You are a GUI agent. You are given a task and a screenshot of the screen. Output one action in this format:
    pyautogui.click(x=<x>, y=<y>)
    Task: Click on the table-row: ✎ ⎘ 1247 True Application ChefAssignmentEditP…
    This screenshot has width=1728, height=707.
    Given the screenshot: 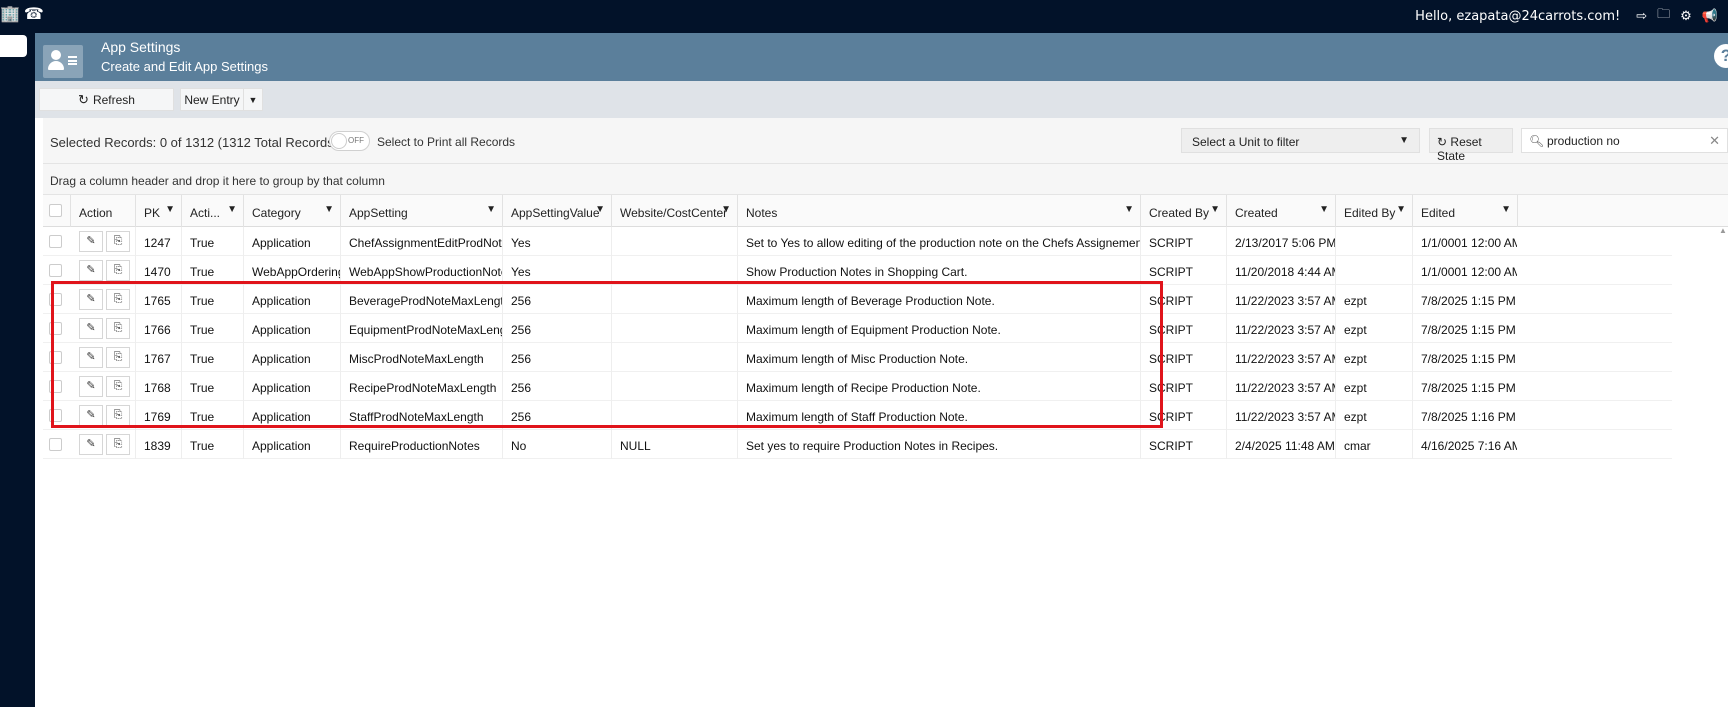 What is the action you would take?
    pyautogui.click(x=857, y=241)
    